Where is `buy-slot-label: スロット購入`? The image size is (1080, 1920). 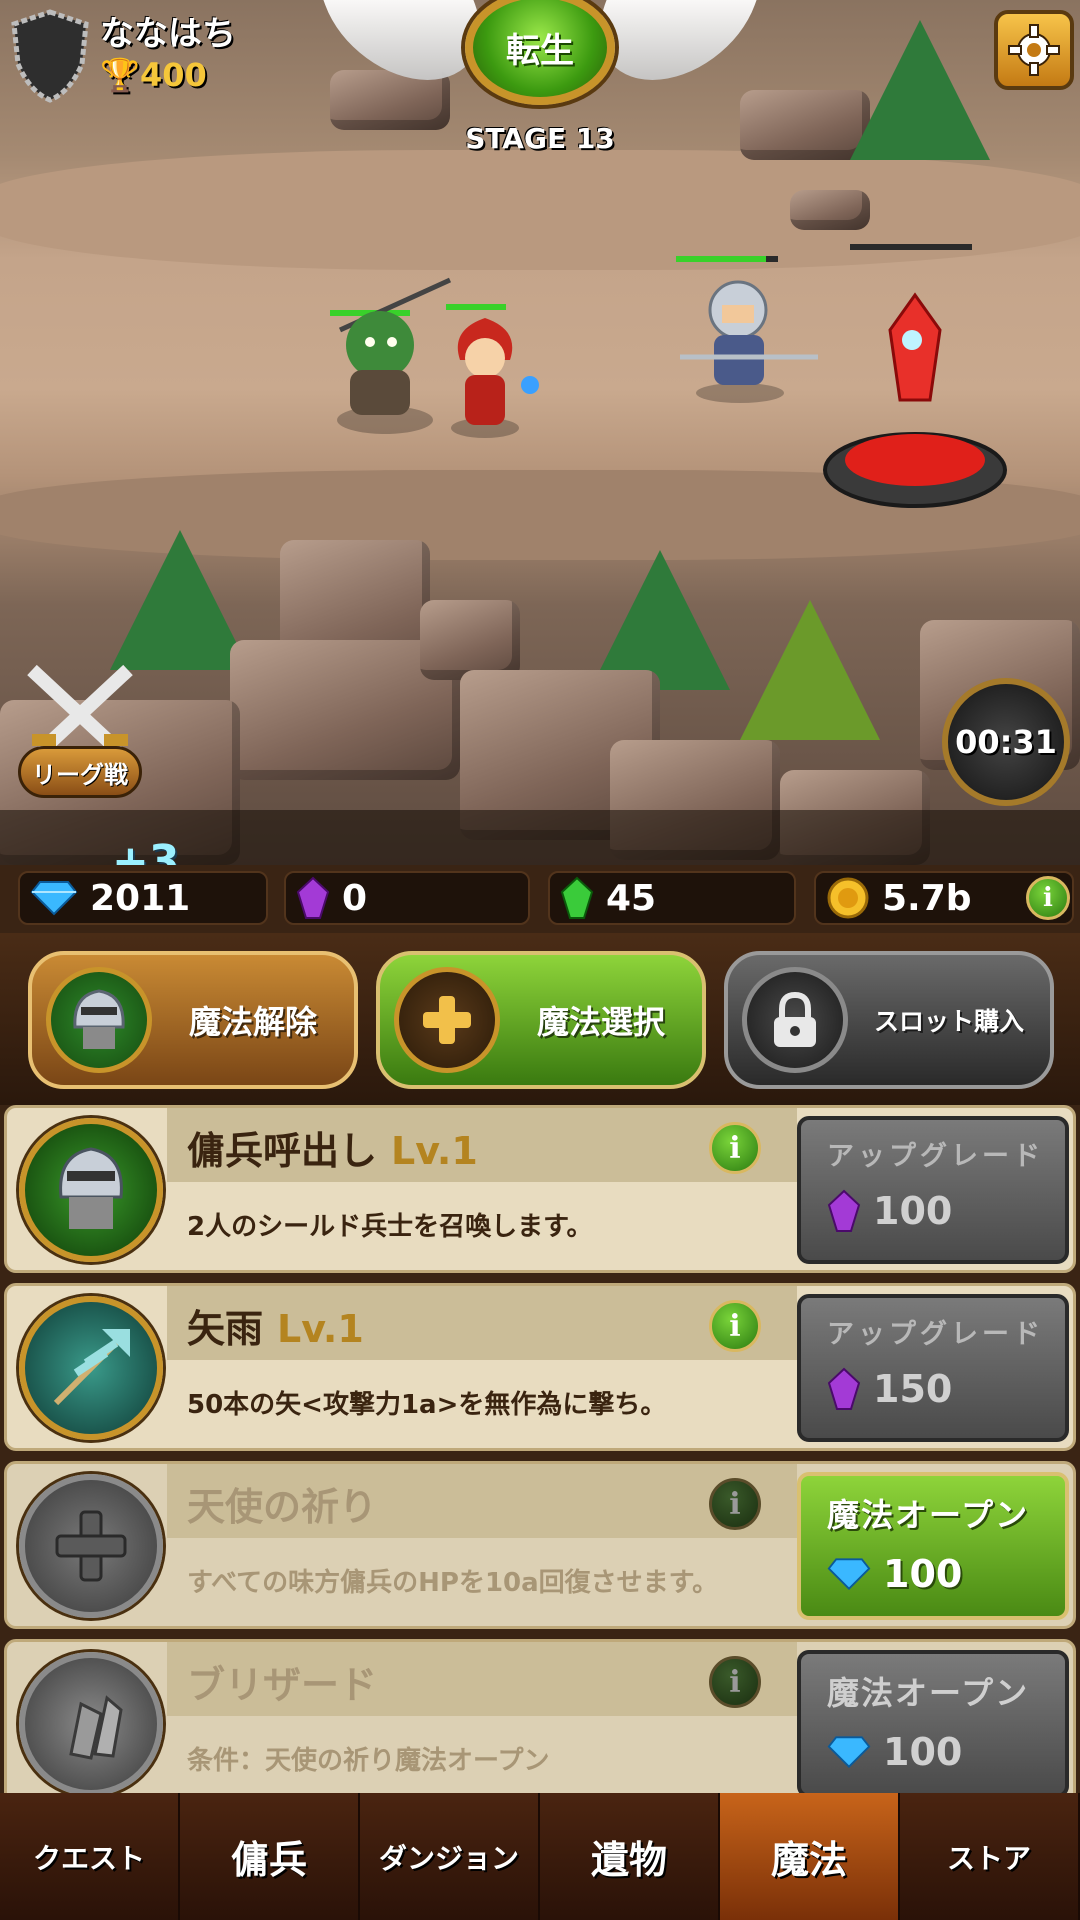
buy-slot-label: スロット購入 is located at coordinates (948, 1021).